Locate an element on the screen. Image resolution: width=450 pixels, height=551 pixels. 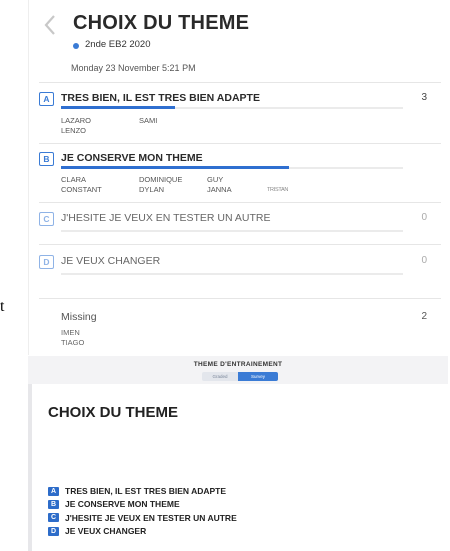
page-title: CHOIX DU THEME is located at coordinates (161, 23).